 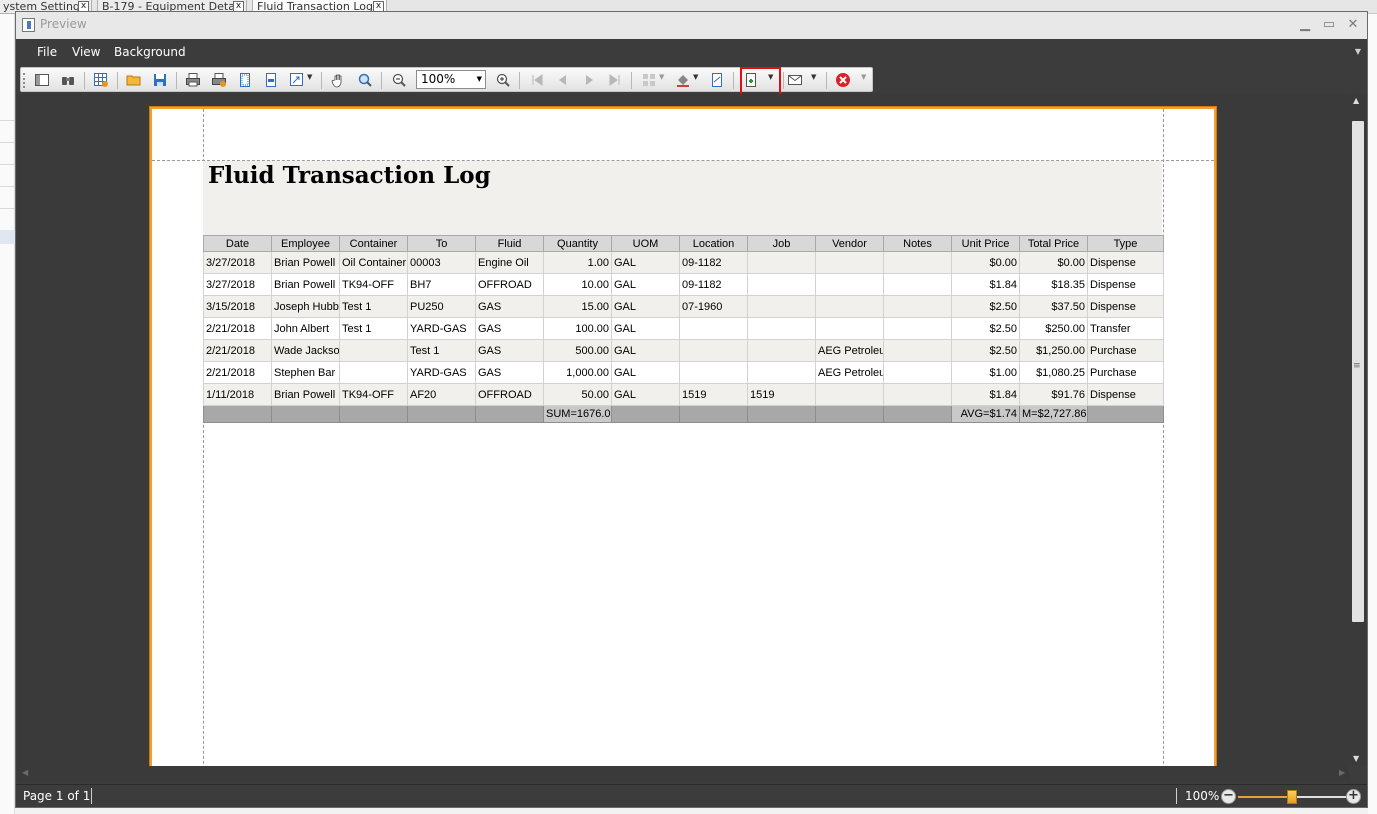 I want to click on scale-button, so click(x=297, y=80).